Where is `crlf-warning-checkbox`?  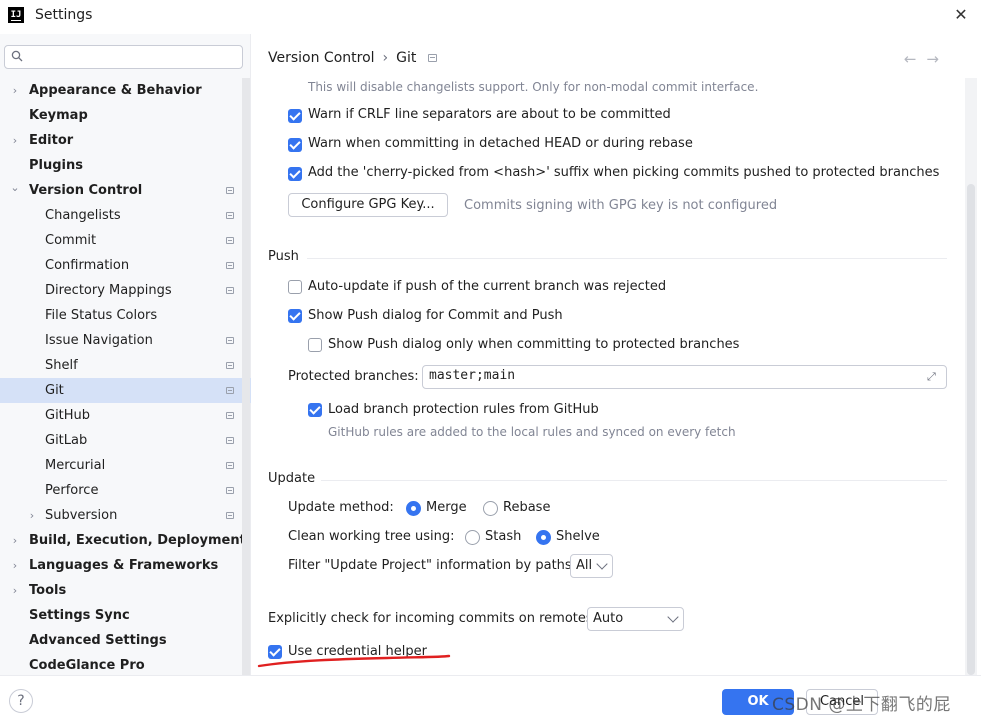 crlf-warning-checkbox is located at coordinates (295, 116).